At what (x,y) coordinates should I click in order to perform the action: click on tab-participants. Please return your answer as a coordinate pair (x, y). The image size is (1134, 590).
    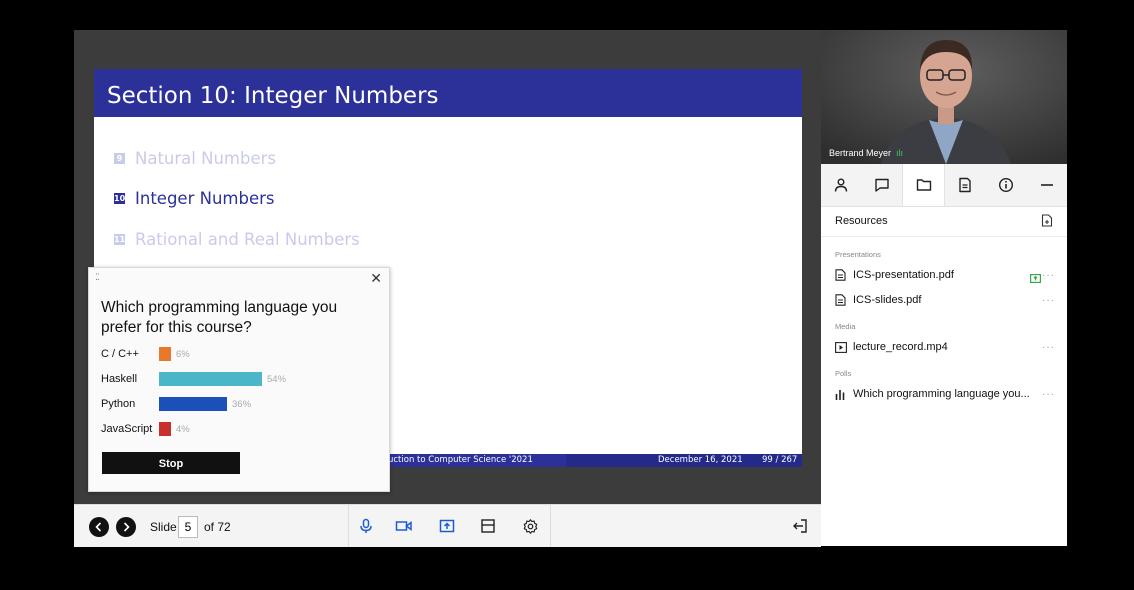
    Looking at the image, I should click on (841, 185).